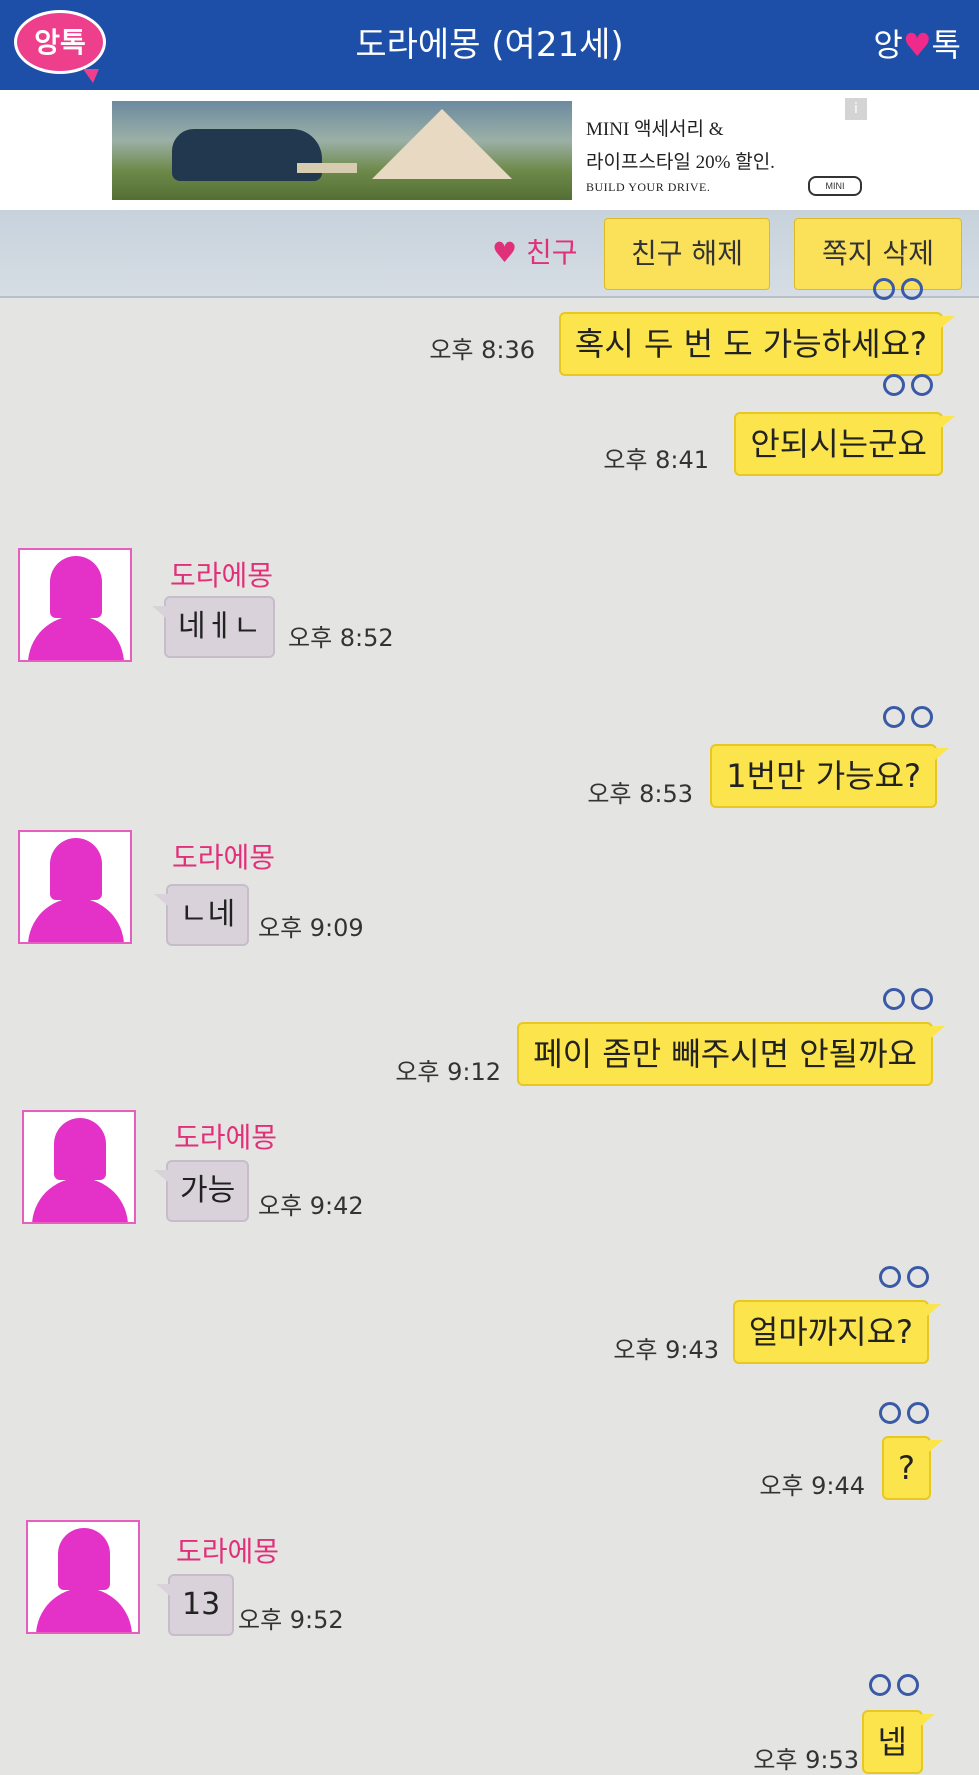 The width and height of the screenshot is (979, 1775). Describe the element at coordinates (482, 350) in the screenshot. I see `message-time: 오후 8:36` at that location.